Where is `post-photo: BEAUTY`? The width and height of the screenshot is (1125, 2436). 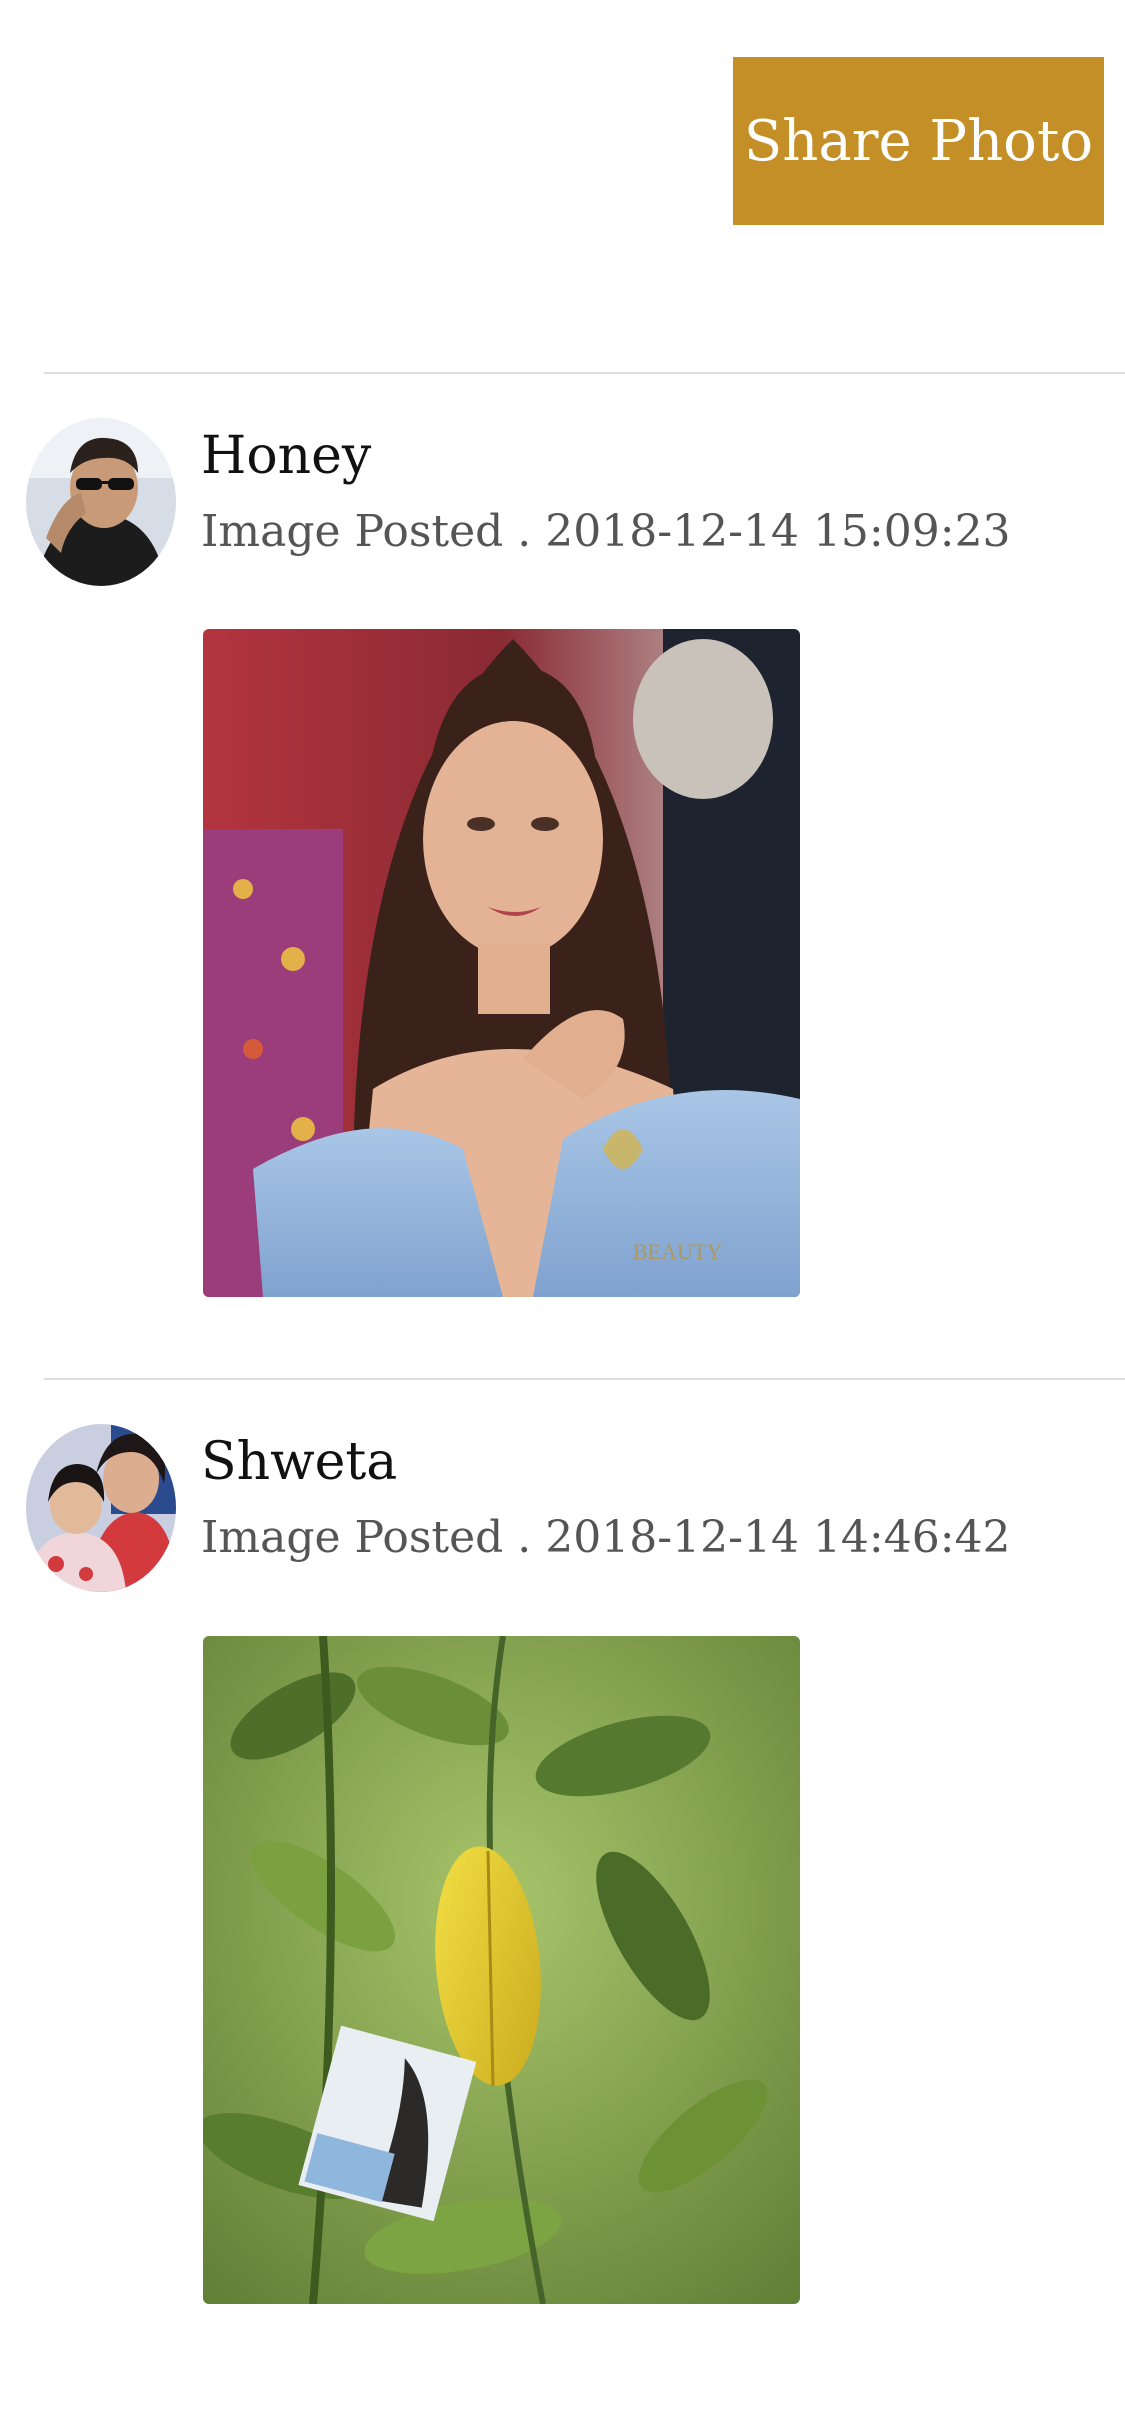
post-photo: BEAUTY is located at coordinates (501, 963).